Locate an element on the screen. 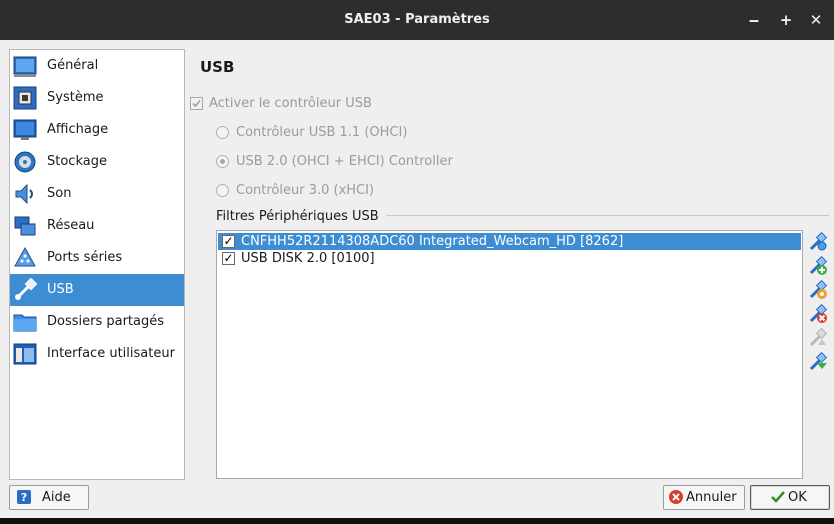 This screenshot has height=524, width=834. usb30-label: Contrôleur 3.0 (xHCI) is located at coordinates (305, 190).